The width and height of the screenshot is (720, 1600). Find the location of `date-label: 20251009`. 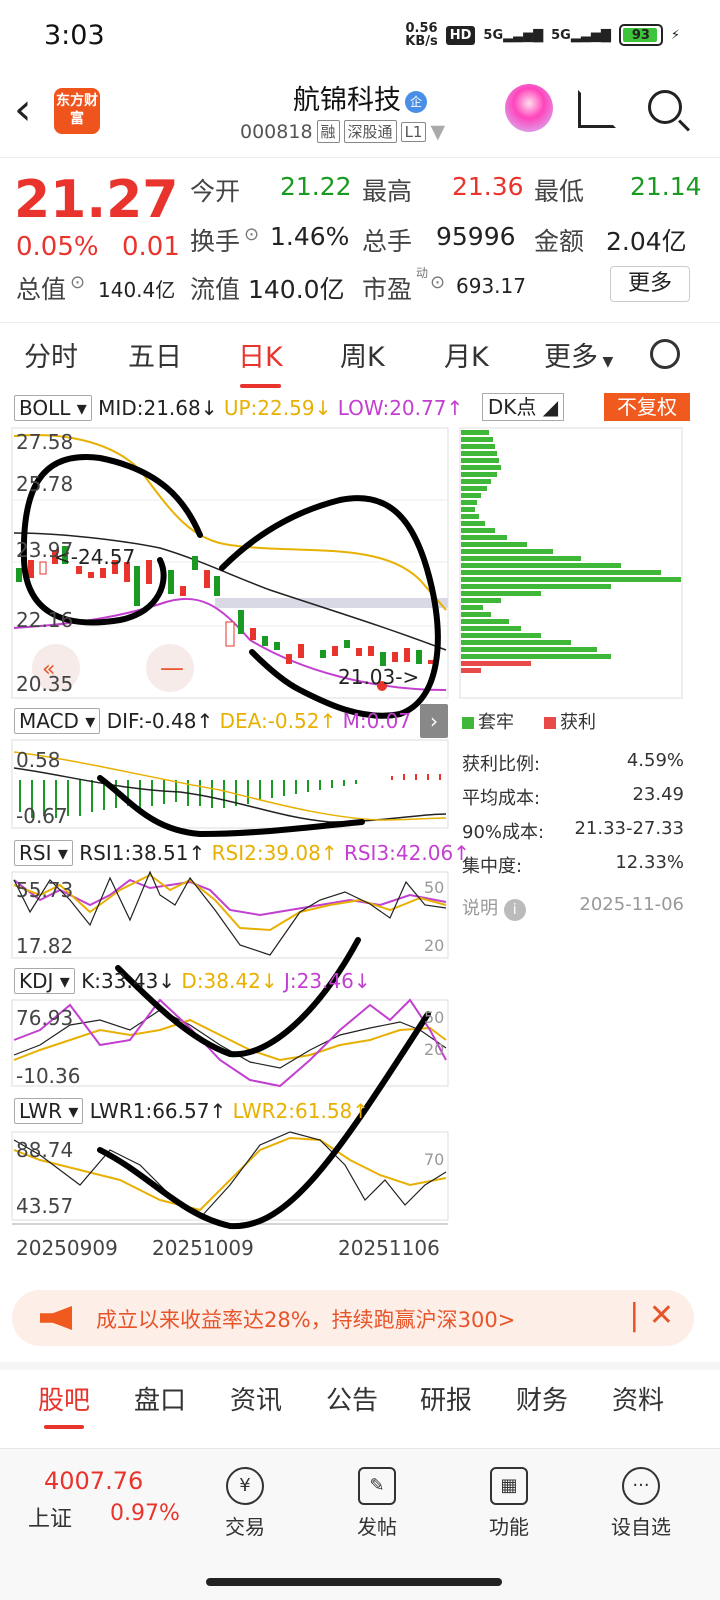

date-label: 20251009 is located at coordinates (203, 1248).